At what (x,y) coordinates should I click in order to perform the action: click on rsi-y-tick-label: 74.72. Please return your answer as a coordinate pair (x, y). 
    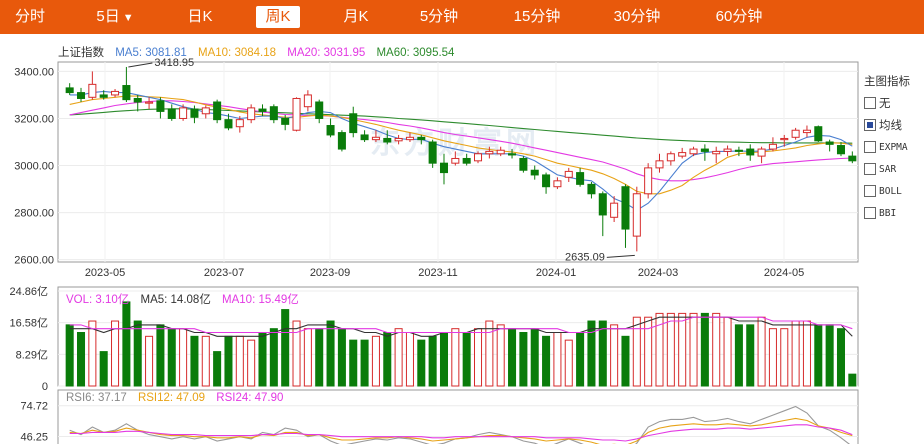
    Looking at the image, I should click on (34, 407).